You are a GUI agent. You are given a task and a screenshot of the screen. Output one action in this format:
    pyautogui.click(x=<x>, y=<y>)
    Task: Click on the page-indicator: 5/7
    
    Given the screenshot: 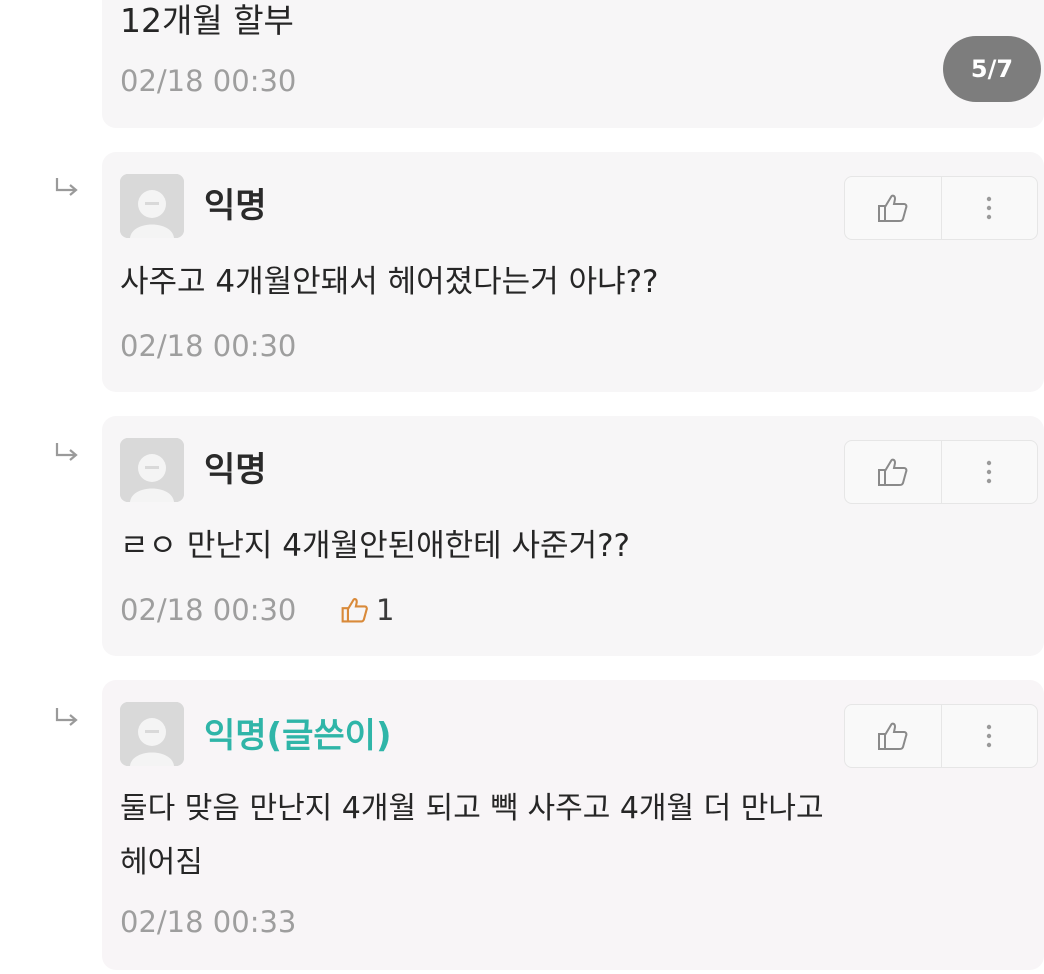 What is the action you would take?
    pyautogui.click(x=992, y=69)
    